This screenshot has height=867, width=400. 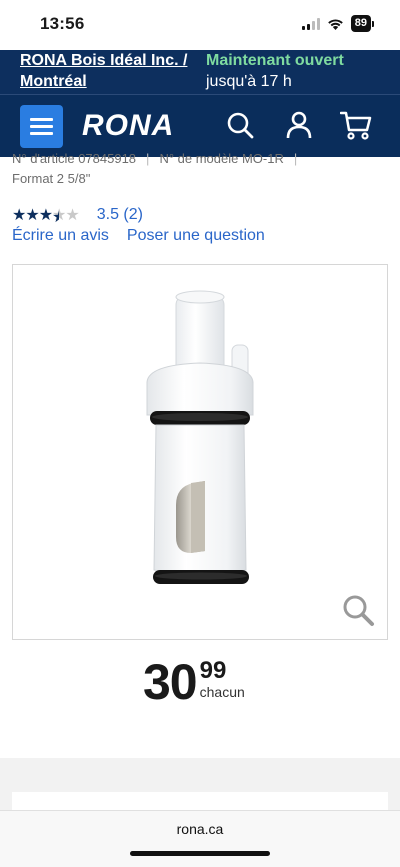 I want to click on article-number: N° d'article 07845918, so click(x=74, y=158).